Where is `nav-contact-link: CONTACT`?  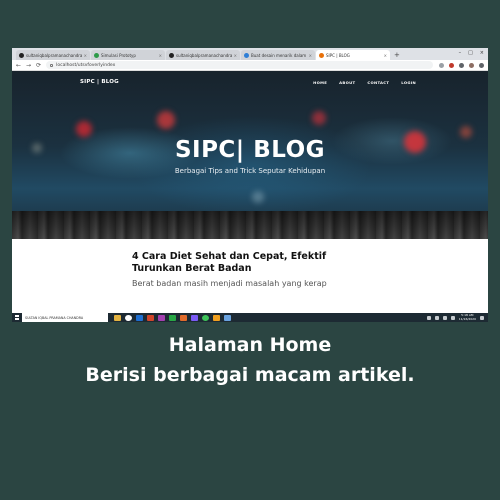
nav-contact-link: CONTACT is located at coordinates (378, 82).